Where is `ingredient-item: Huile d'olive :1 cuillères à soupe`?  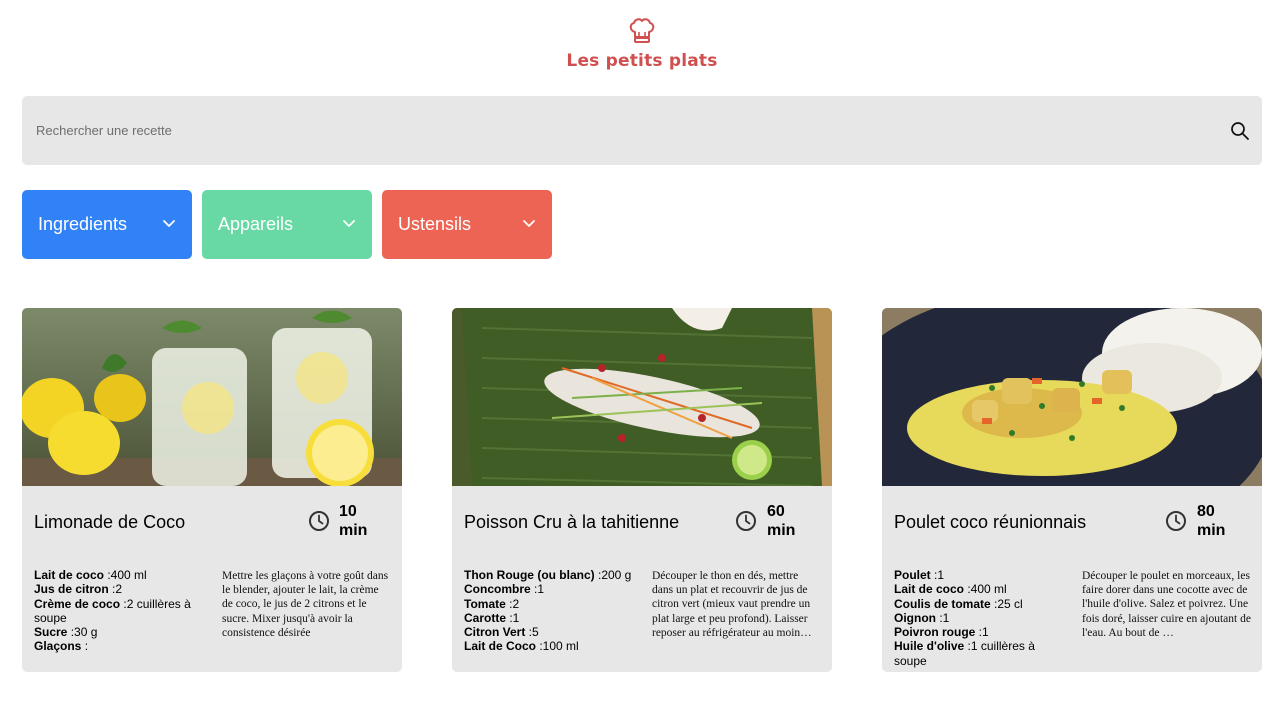 ingredient-item: Huile d'olive :1 cuillères à soupe is located at coordinates (964, 653).